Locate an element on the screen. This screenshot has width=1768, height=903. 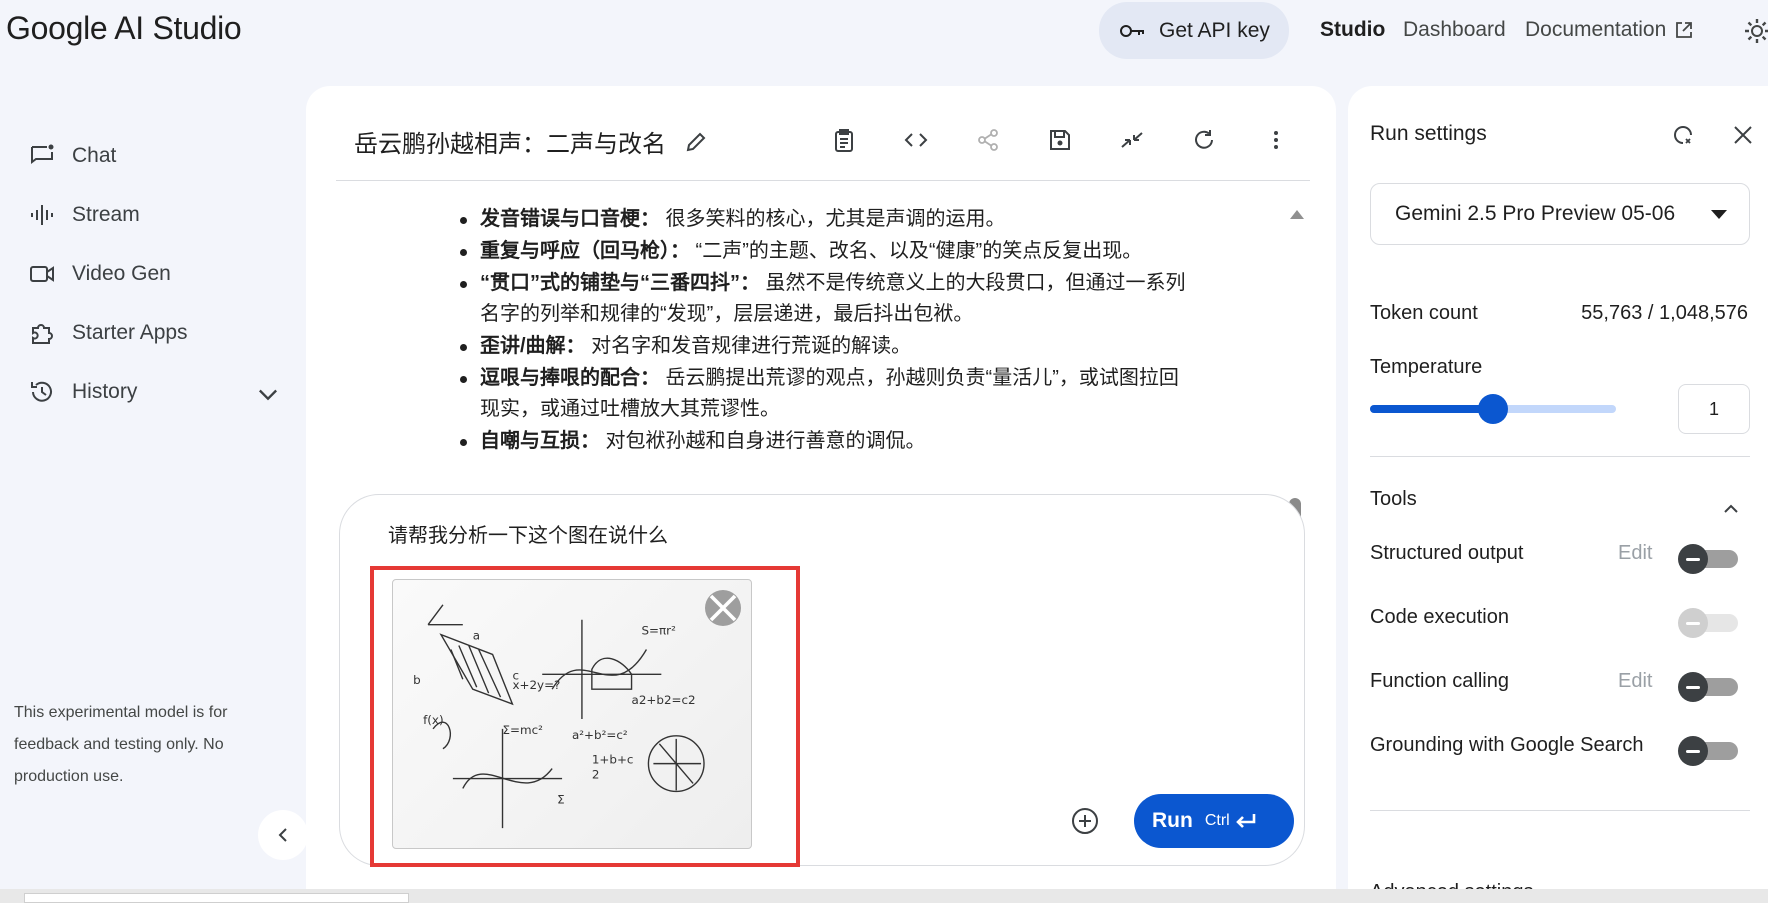
nav-documentation: Documentation is located at coordinates (1609, 30).